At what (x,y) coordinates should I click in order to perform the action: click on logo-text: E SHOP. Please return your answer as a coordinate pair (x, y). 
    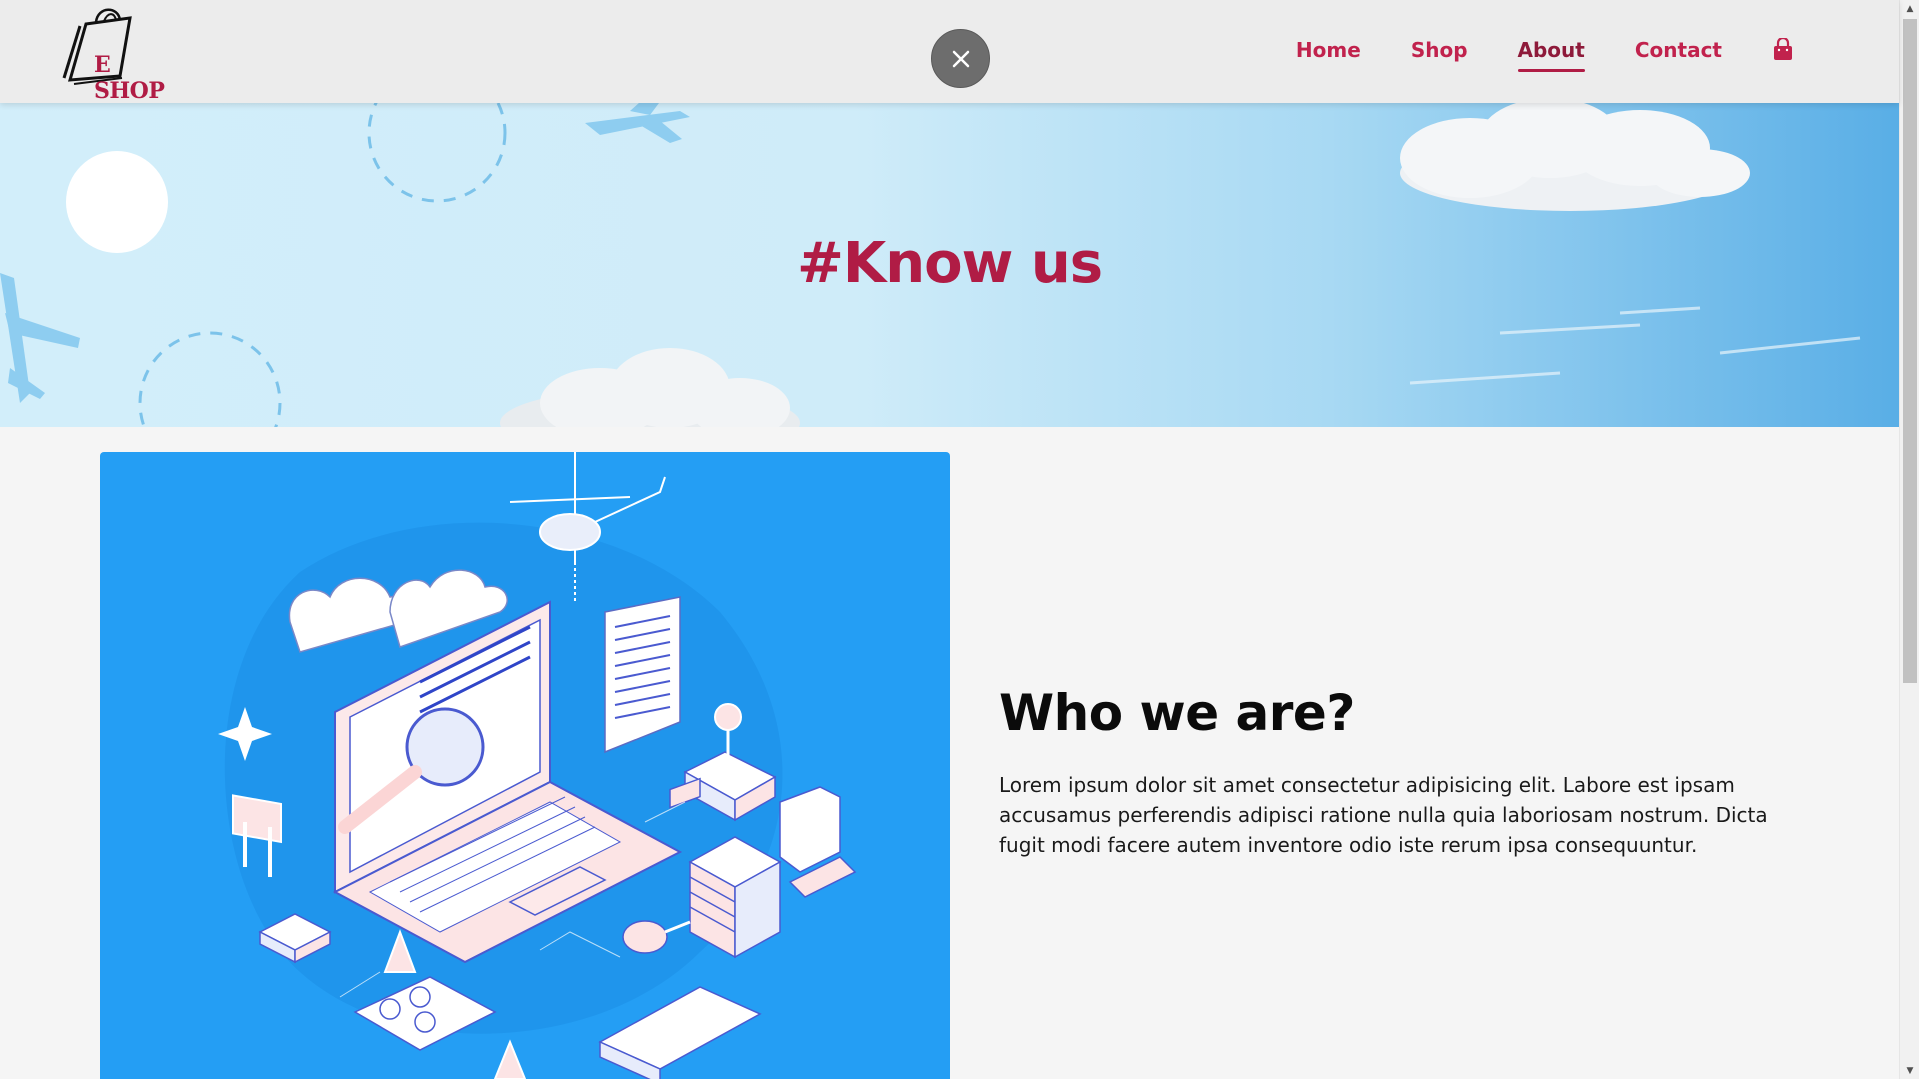
    Looking at the image, I should click on (129, 78).